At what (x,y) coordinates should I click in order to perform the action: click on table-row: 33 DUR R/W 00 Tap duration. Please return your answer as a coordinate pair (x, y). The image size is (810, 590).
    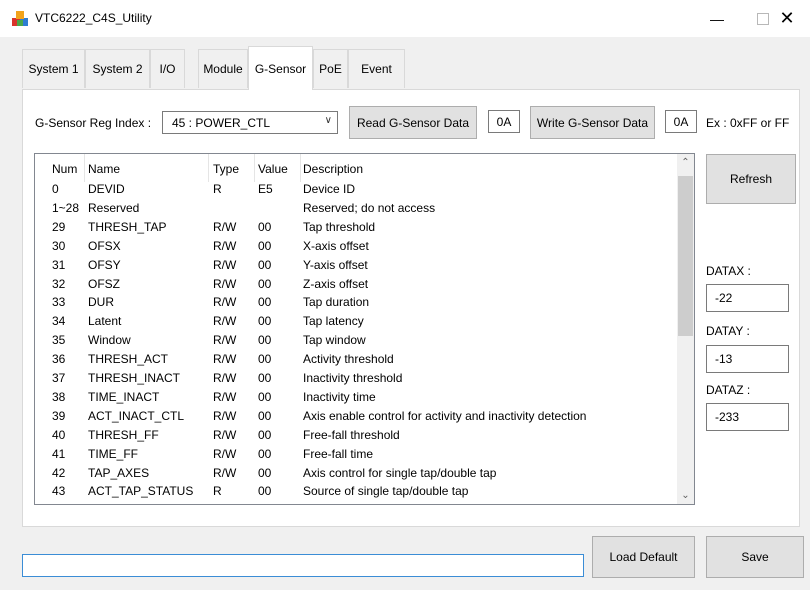
    Looking at the image, I should click on (356, 303).